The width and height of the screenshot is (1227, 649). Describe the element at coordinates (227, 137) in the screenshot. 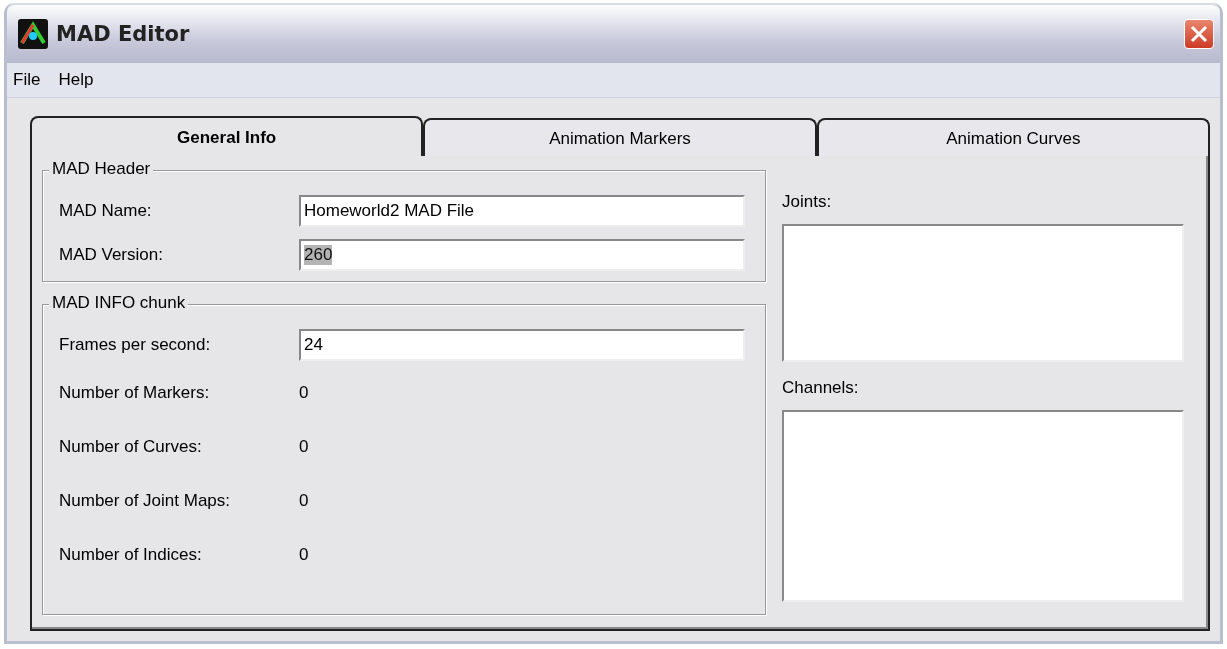

I see `tab: General Info` at that location.